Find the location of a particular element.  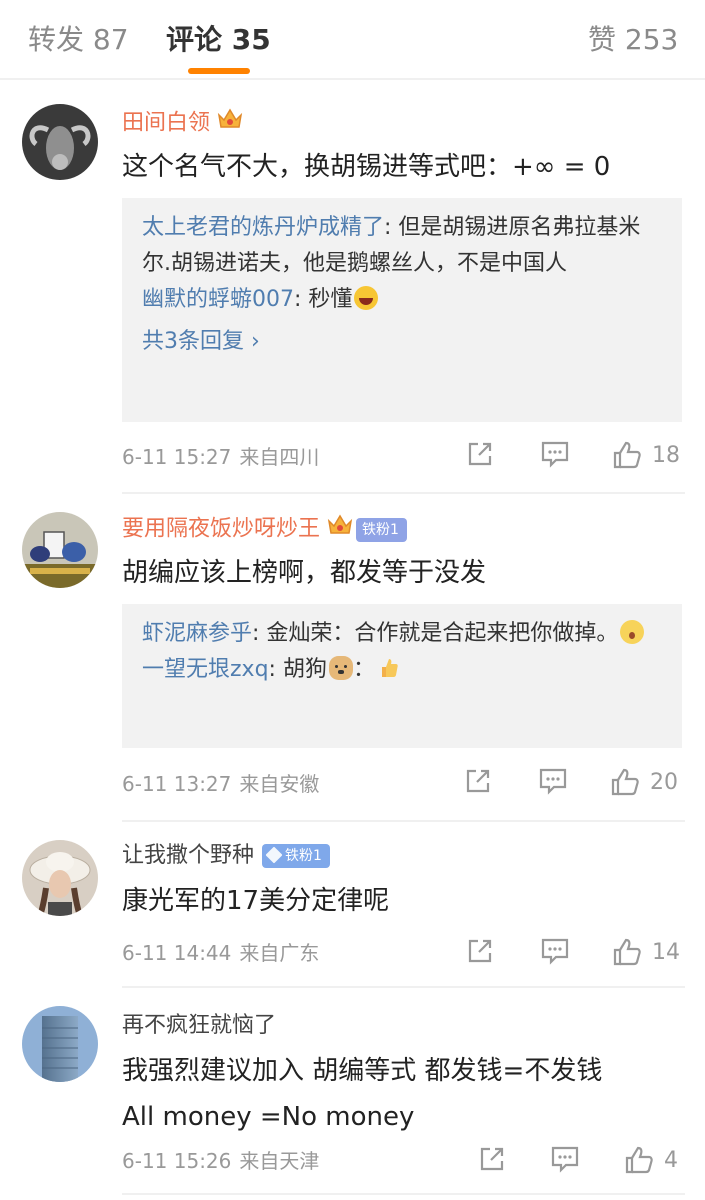

reply-text: : 秒懂 is located at coordinates (323, 299).